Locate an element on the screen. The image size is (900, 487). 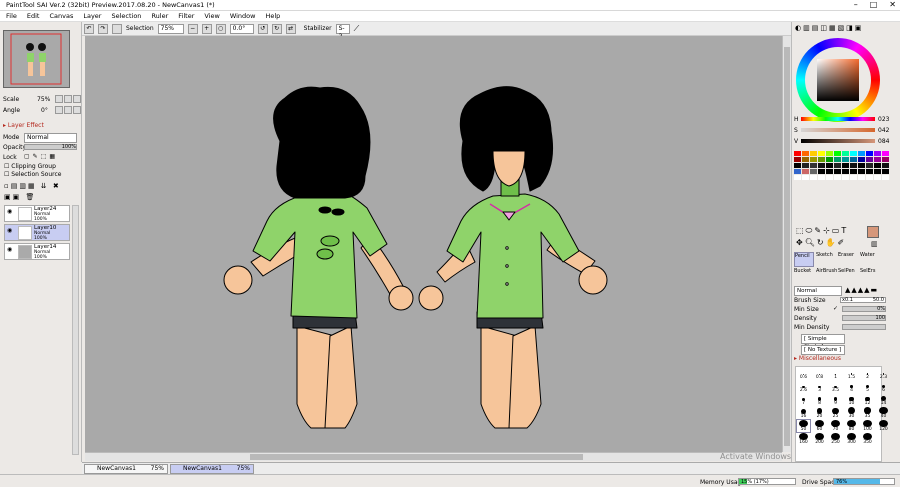
menu-ruler: Ruler is located at coordinates (159, 16).